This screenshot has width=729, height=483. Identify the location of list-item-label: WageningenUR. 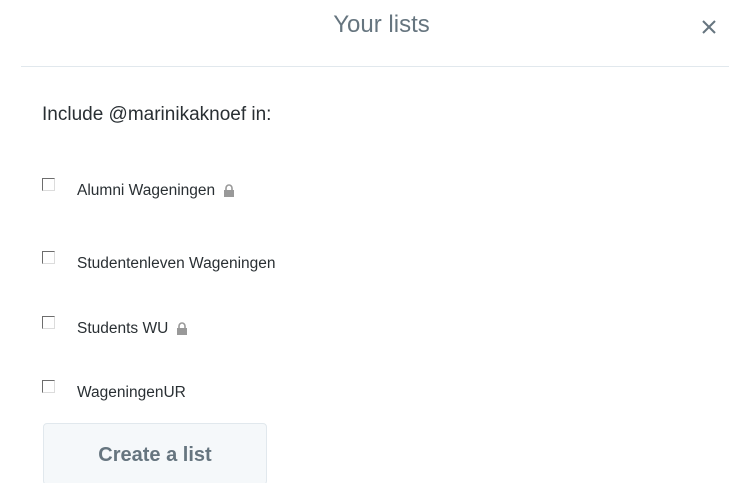
(131, 392).